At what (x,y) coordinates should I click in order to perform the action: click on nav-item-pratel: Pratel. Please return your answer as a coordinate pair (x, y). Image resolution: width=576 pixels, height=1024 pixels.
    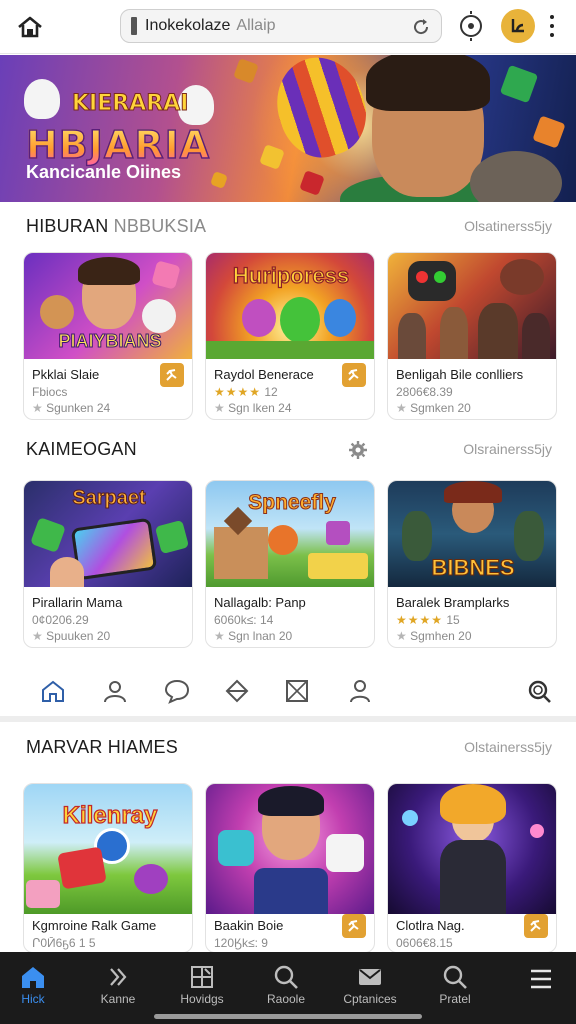
    Looking at the image, I should click on (455, 984).